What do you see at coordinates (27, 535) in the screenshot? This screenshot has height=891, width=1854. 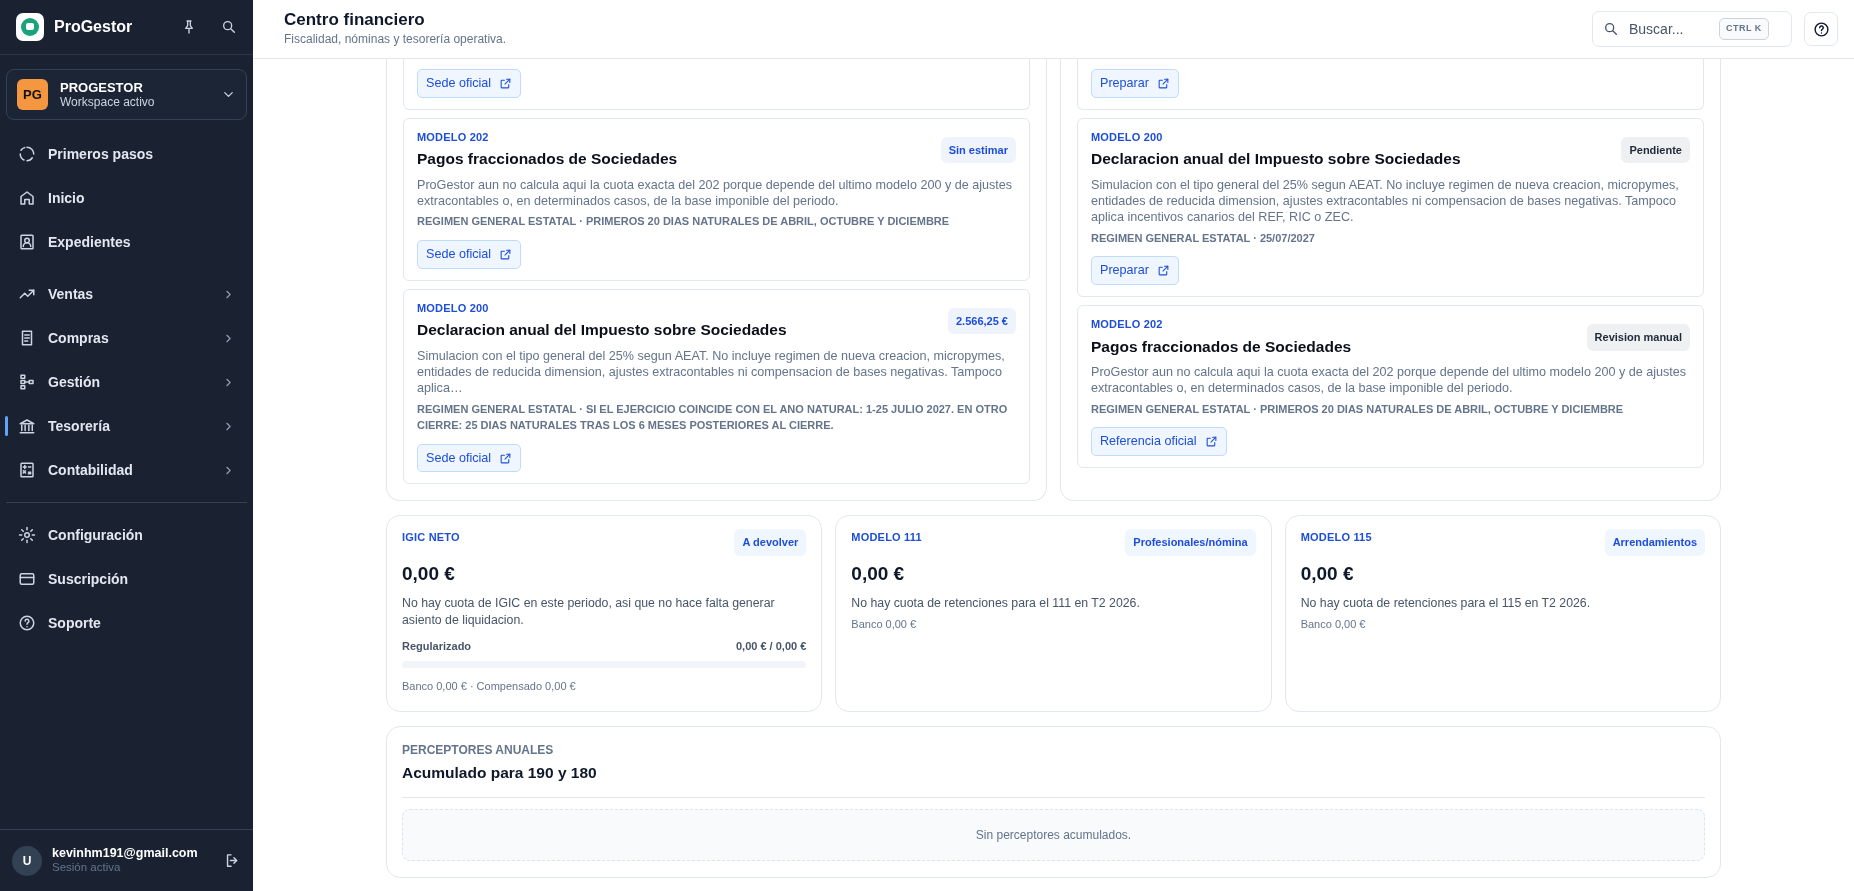 I see `settings-icon` at bounding box center [27, 535].